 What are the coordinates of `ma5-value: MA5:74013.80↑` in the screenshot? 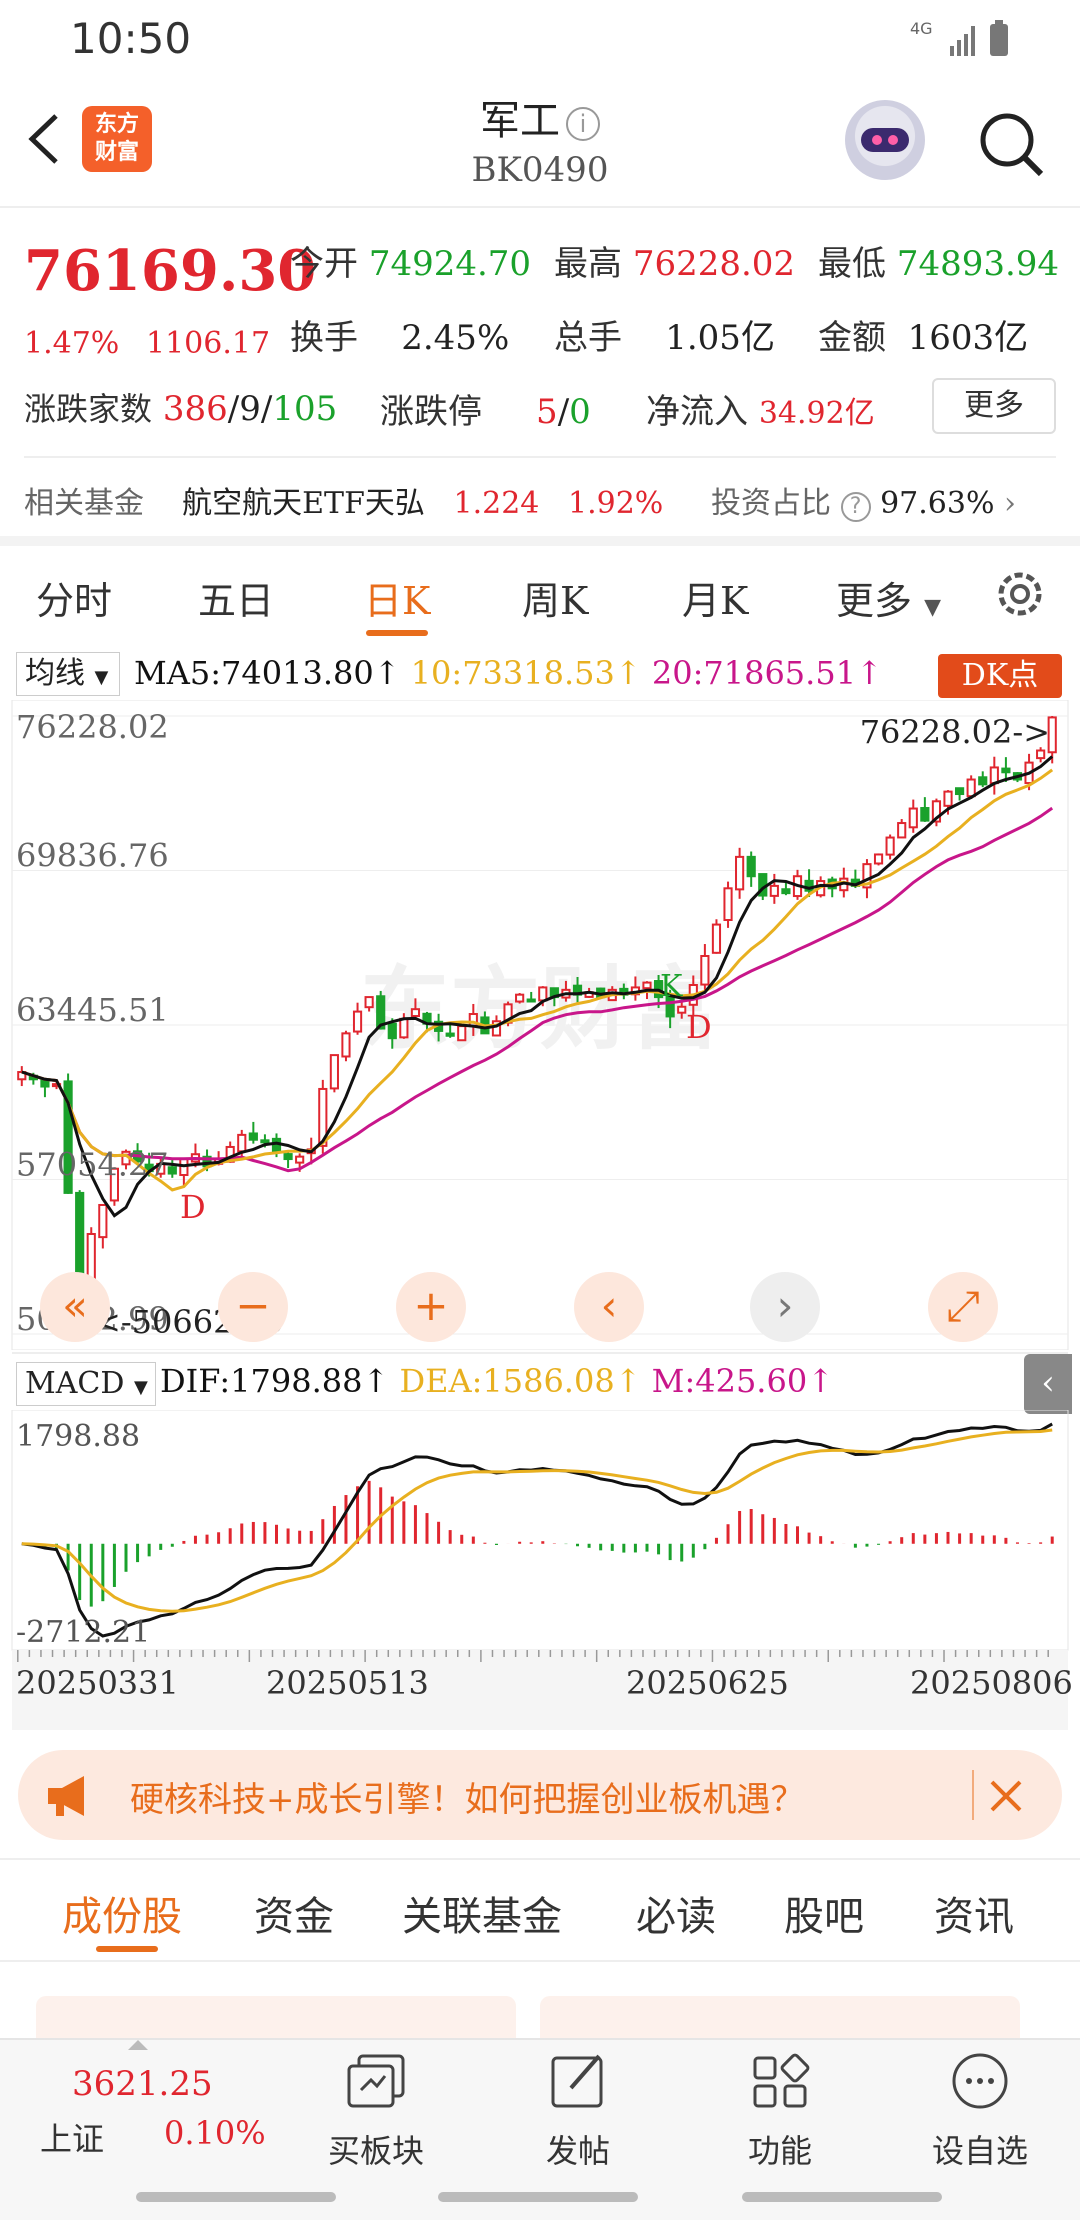 It's located at (267, 673).